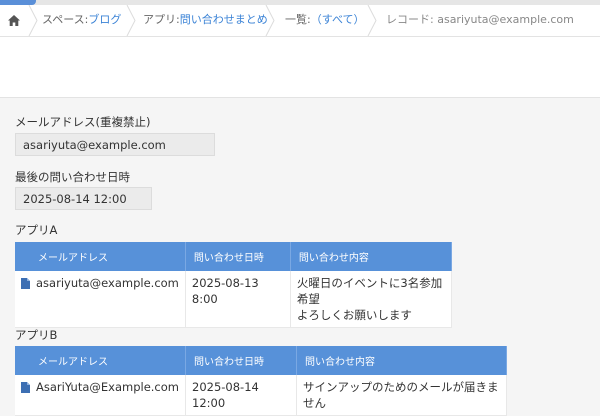 Image resolution: width=600 pixels, height=416 pixels. I want to click on row-datetime: 2025-08-13 8:00, so click(238, 299).